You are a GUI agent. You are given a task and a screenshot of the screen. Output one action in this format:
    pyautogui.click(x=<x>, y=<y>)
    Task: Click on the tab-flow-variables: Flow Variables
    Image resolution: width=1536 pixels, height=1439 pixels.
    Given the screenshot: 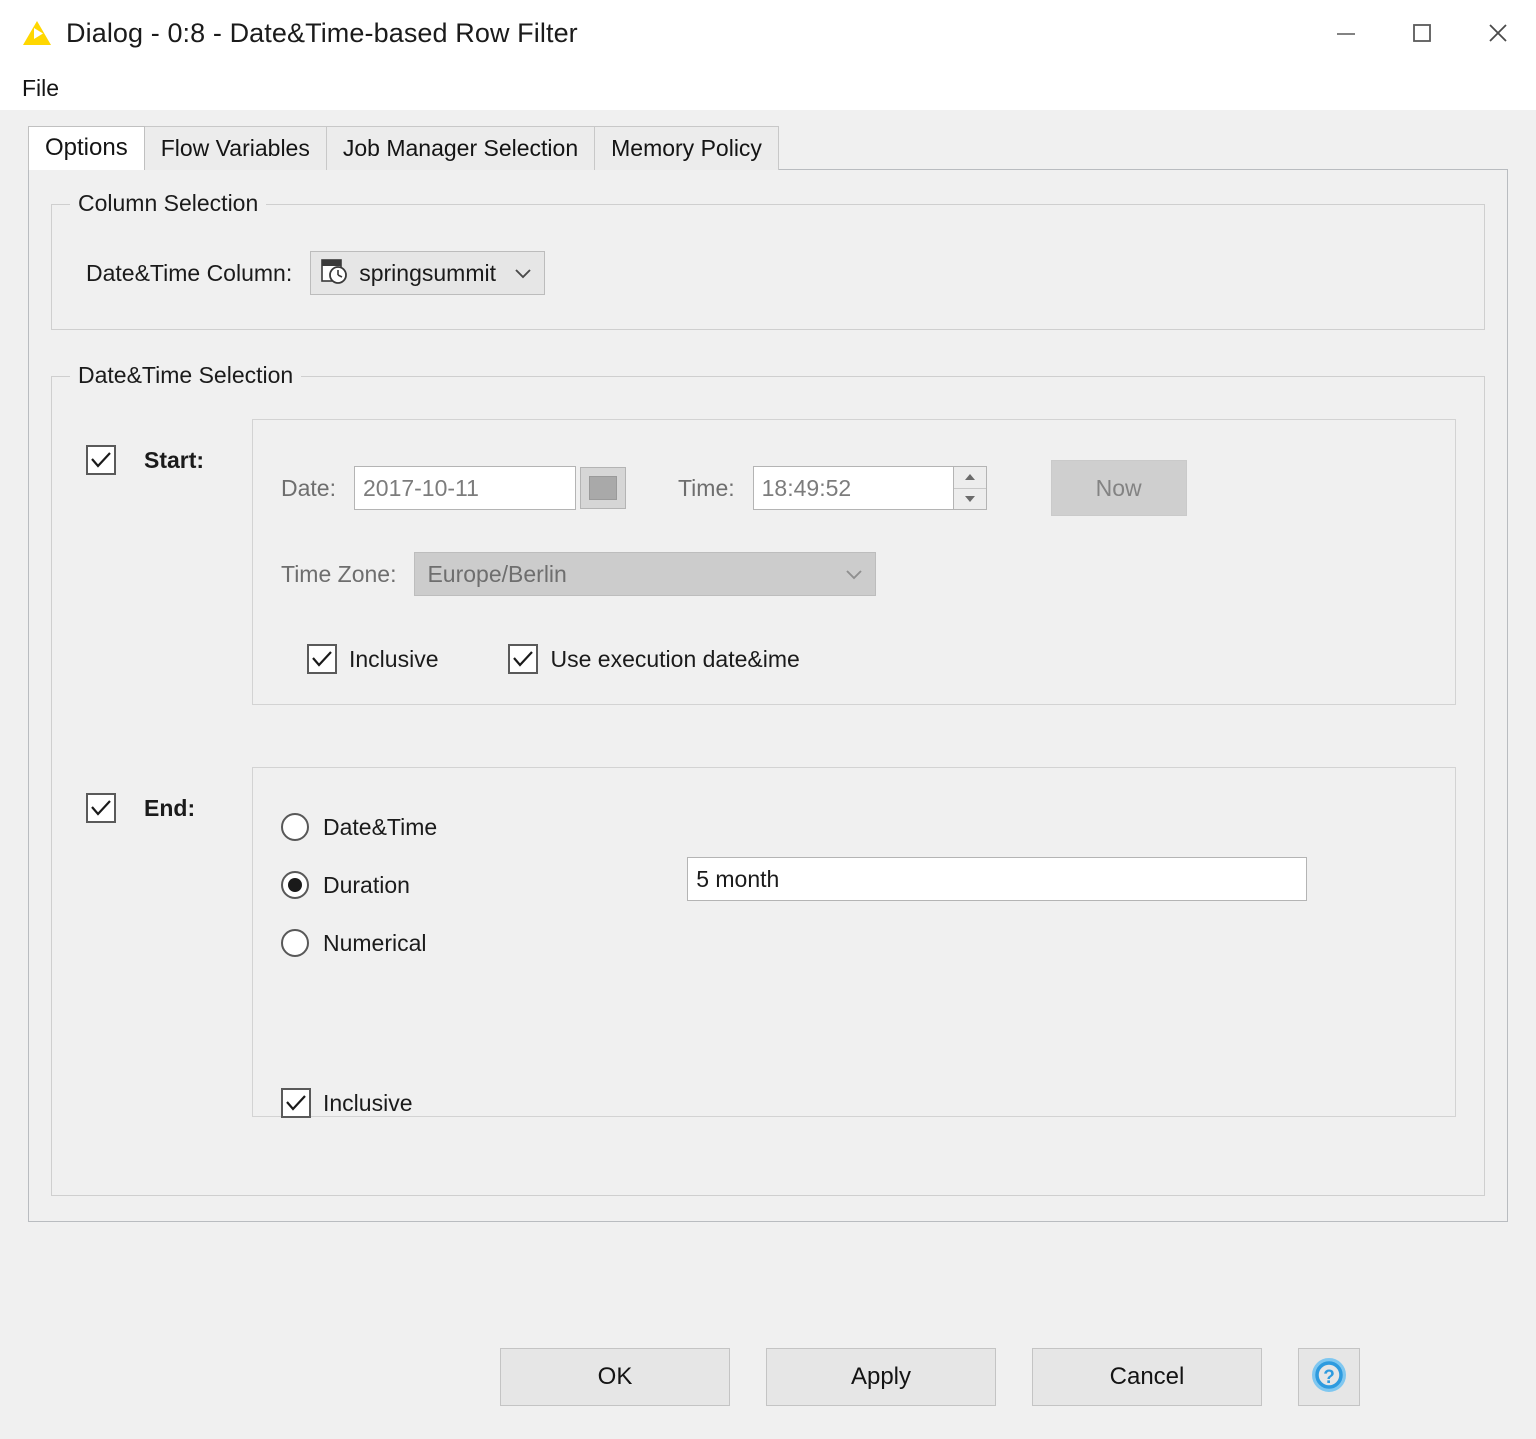 What is the action you would take?
    pyautogui.click(x=235, y=148)
    